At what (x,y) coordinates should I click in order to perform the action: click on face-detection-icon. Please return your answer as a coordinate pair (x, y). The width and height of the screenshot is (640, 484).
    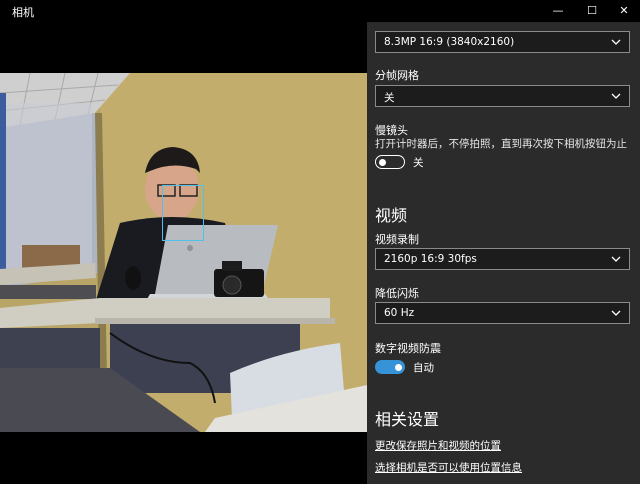
    Looking at the image, I should click on (183, 213).